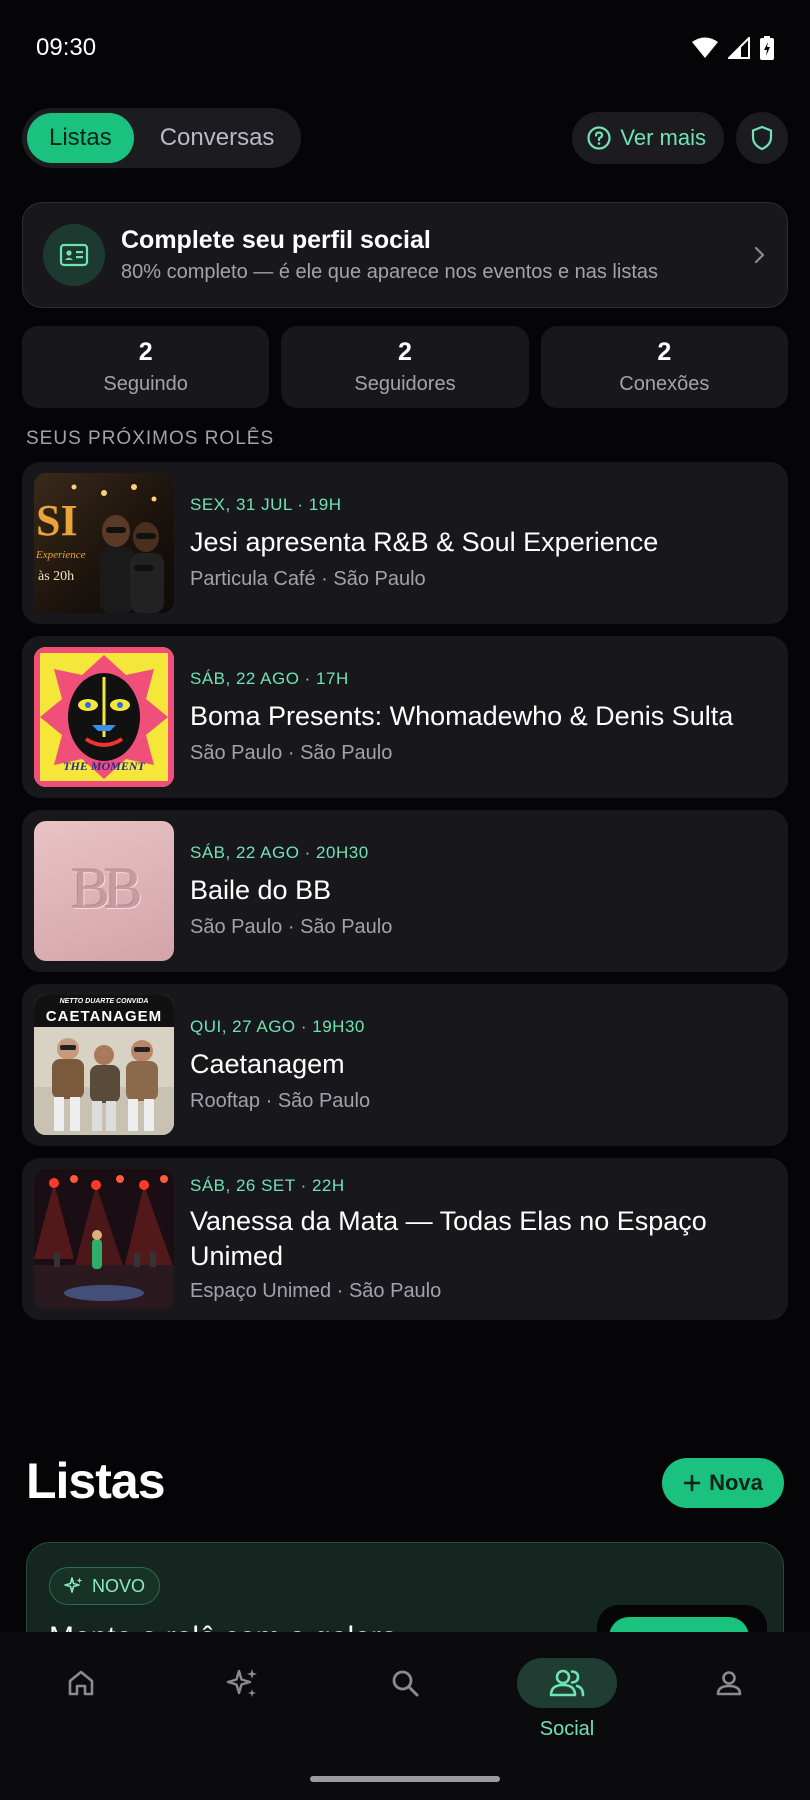 The width and height of the screenshot is (810, 1800). I want to click on poster-title-text: SI, so click(57, 520).